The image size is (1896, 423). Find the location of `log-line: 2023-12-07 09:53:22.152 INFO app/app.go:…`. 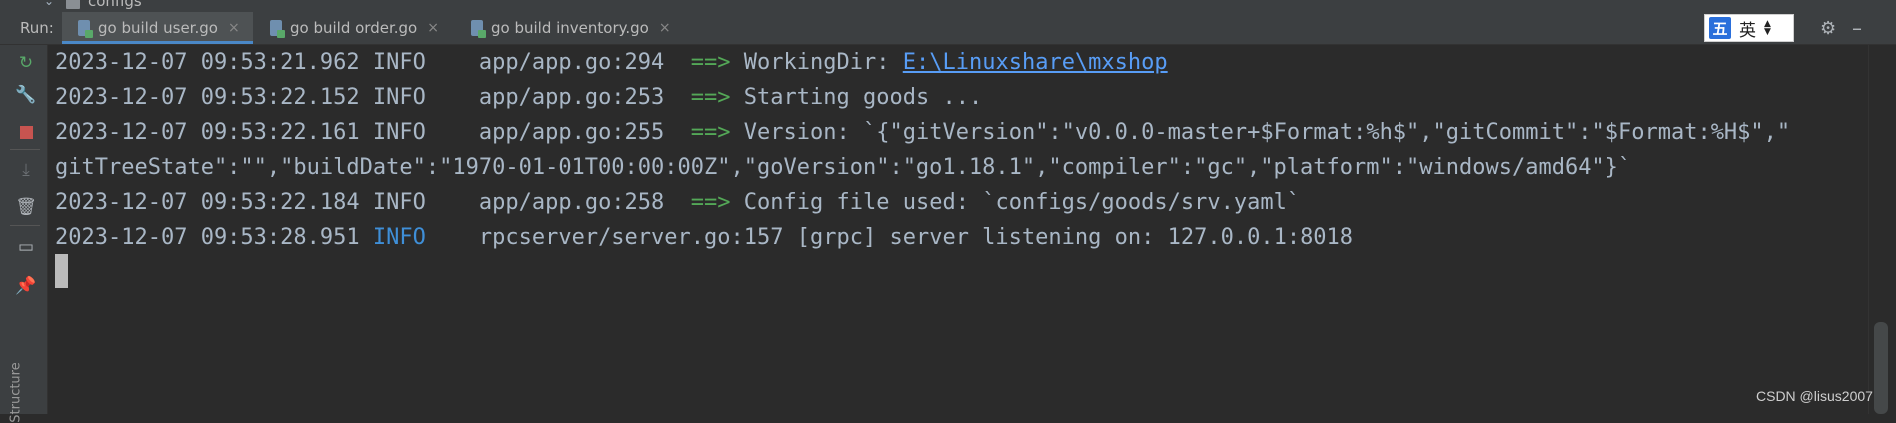

log-line: 2023-12-07 09:53:22.152 INFO app/app.go:… is located at coordinates (518, 97).